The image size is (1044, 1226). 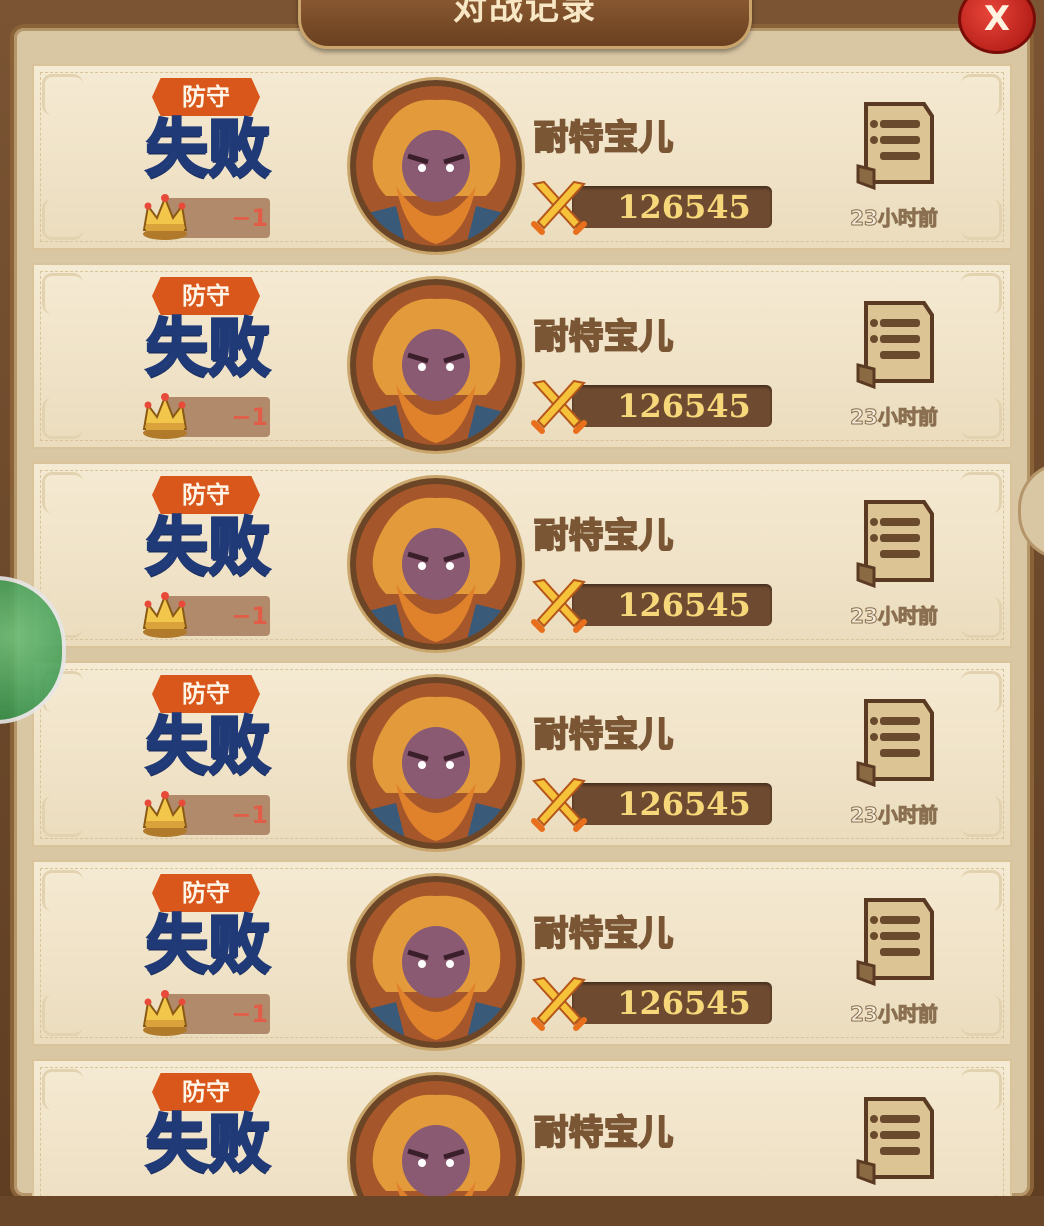 What do you see at coordinates (525, 14) in the screenshot?
I see `page-title: 对战记录` at bounding box center [525, 14].